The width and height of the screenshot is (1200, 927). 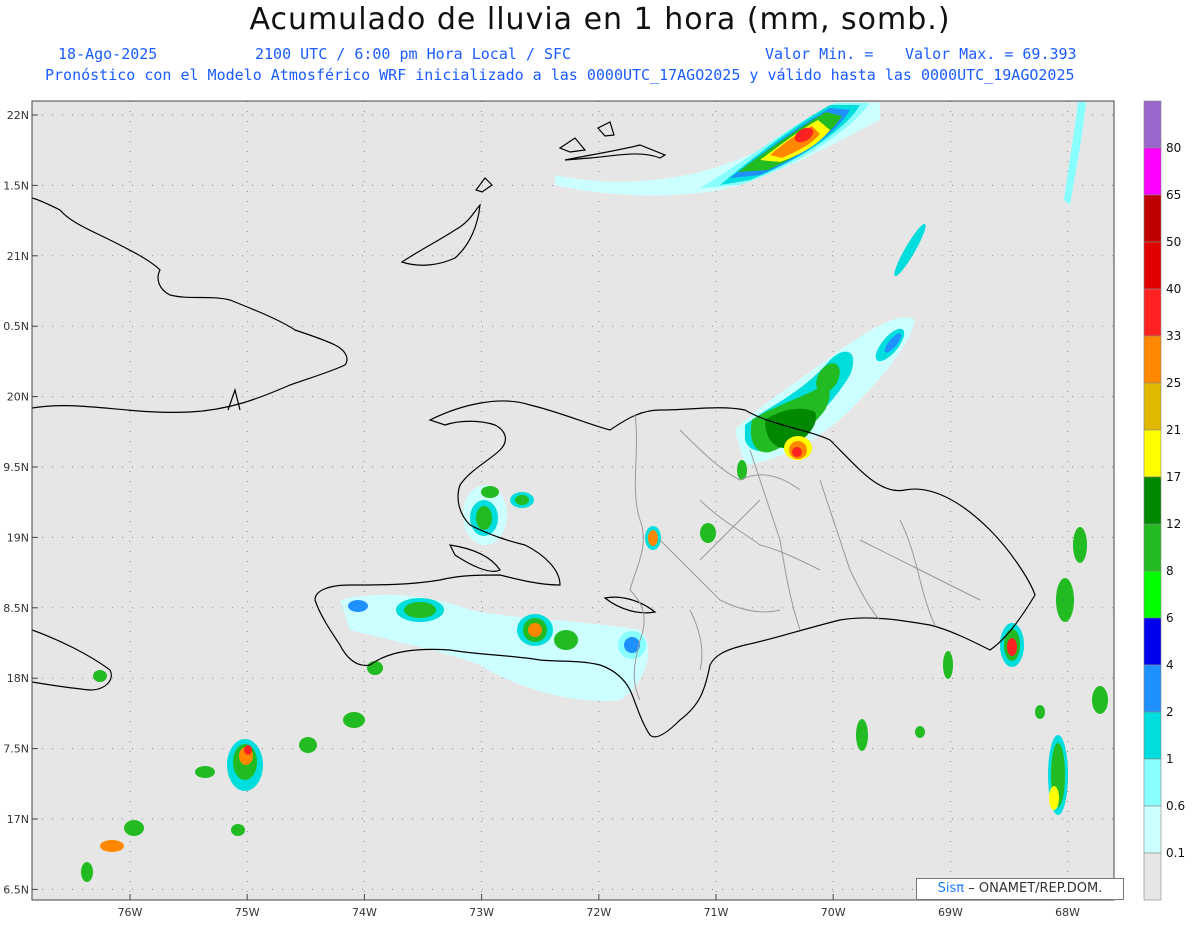 I want to click on legend-label: 80, so click(x=1173, y=148).